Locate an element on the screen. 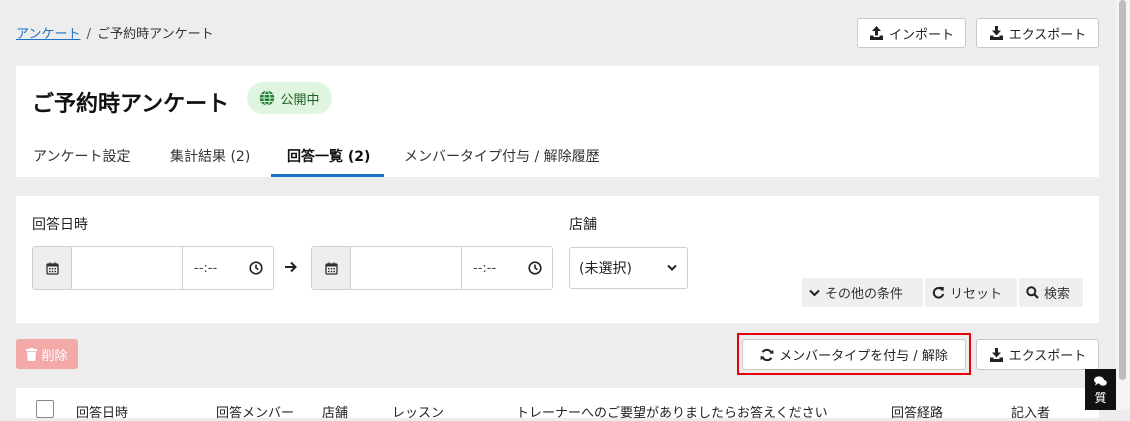 The image size is (1130, 421). import-button: インポート is located at coordinates (911, 33).